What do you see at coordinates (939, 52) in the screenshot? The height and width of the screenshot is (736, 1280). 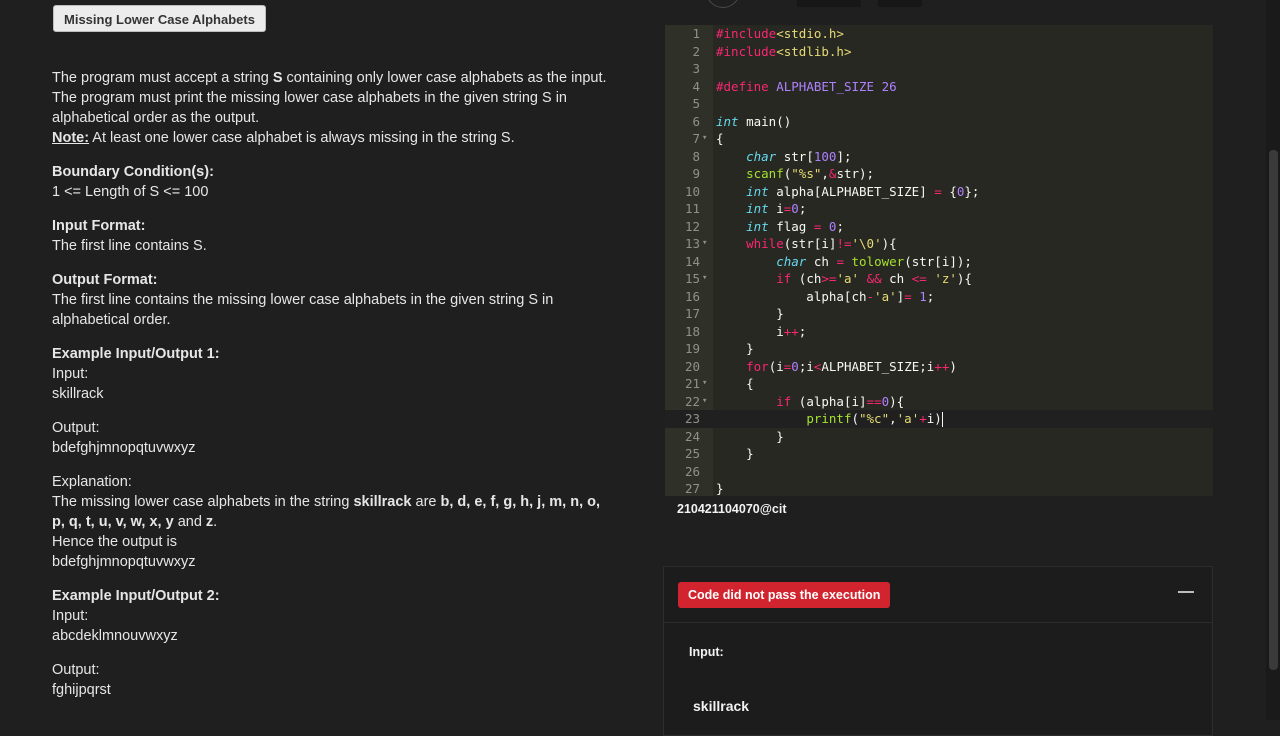 I see `code-line: 2 #include<stdlib.h>` at bounding box center [939, 52].